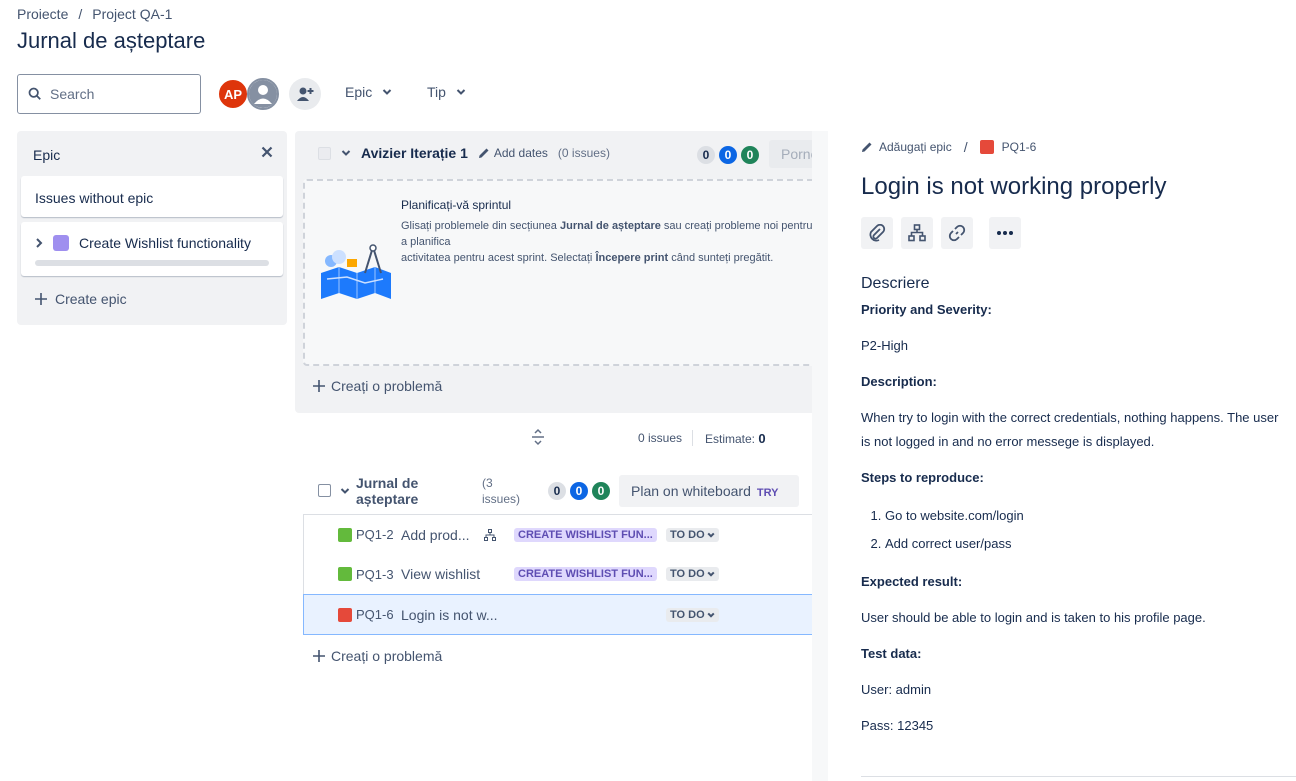 The width and height of the screenshot is (1296, 781). I want to click on attach-button, so click(877, 233).